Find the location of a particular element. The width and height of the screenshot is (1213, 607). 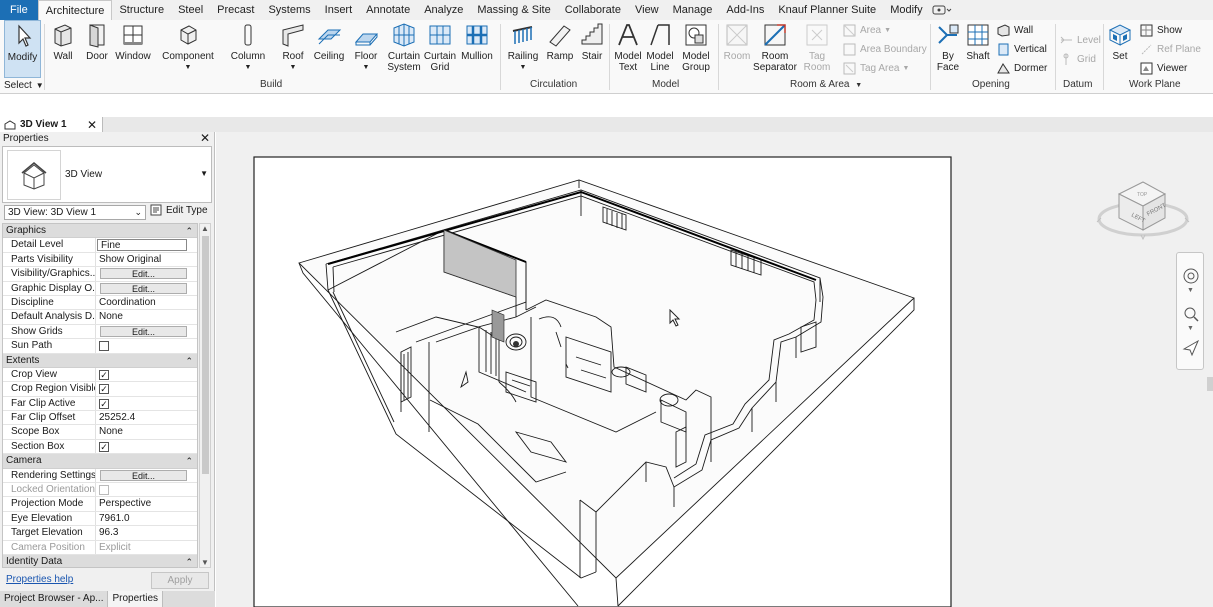

area-boundary-button: Area Boundary is located at coordinates (885, 49).